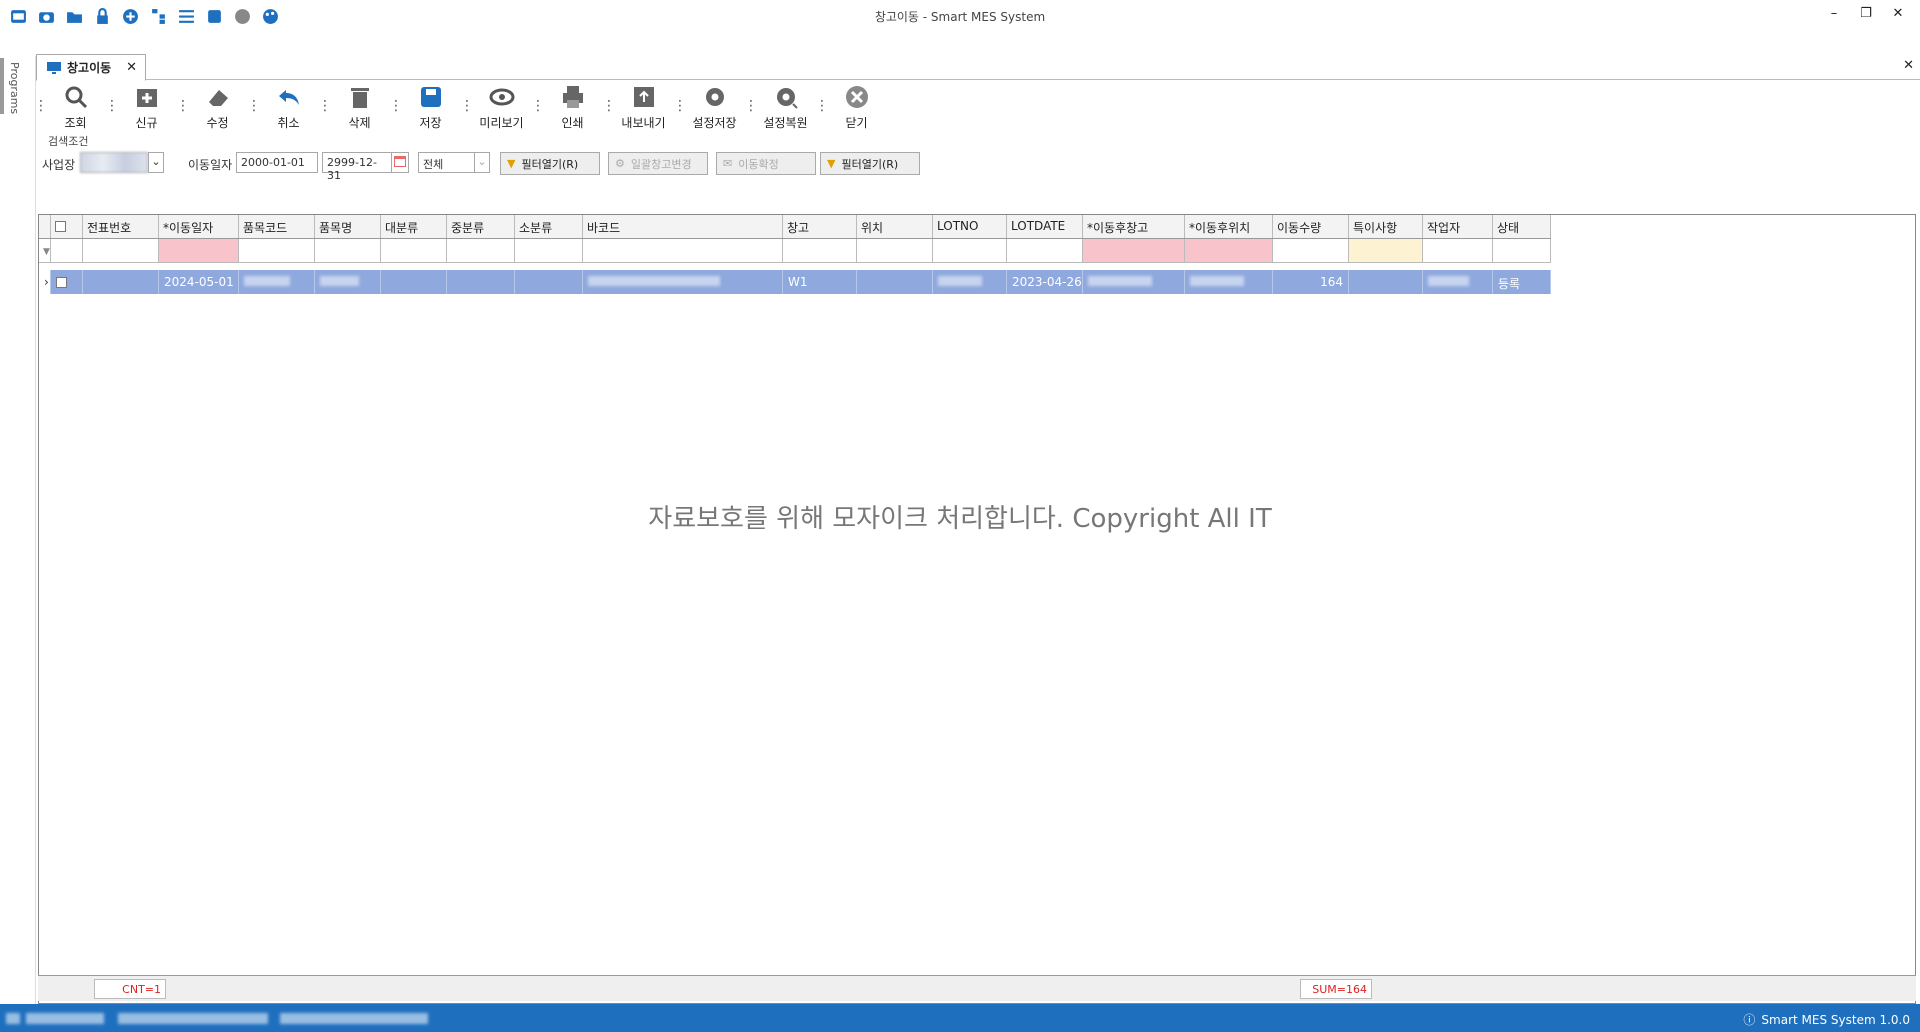  I want to click on toolbar-button-10: 설정복원, so click(782, 111).